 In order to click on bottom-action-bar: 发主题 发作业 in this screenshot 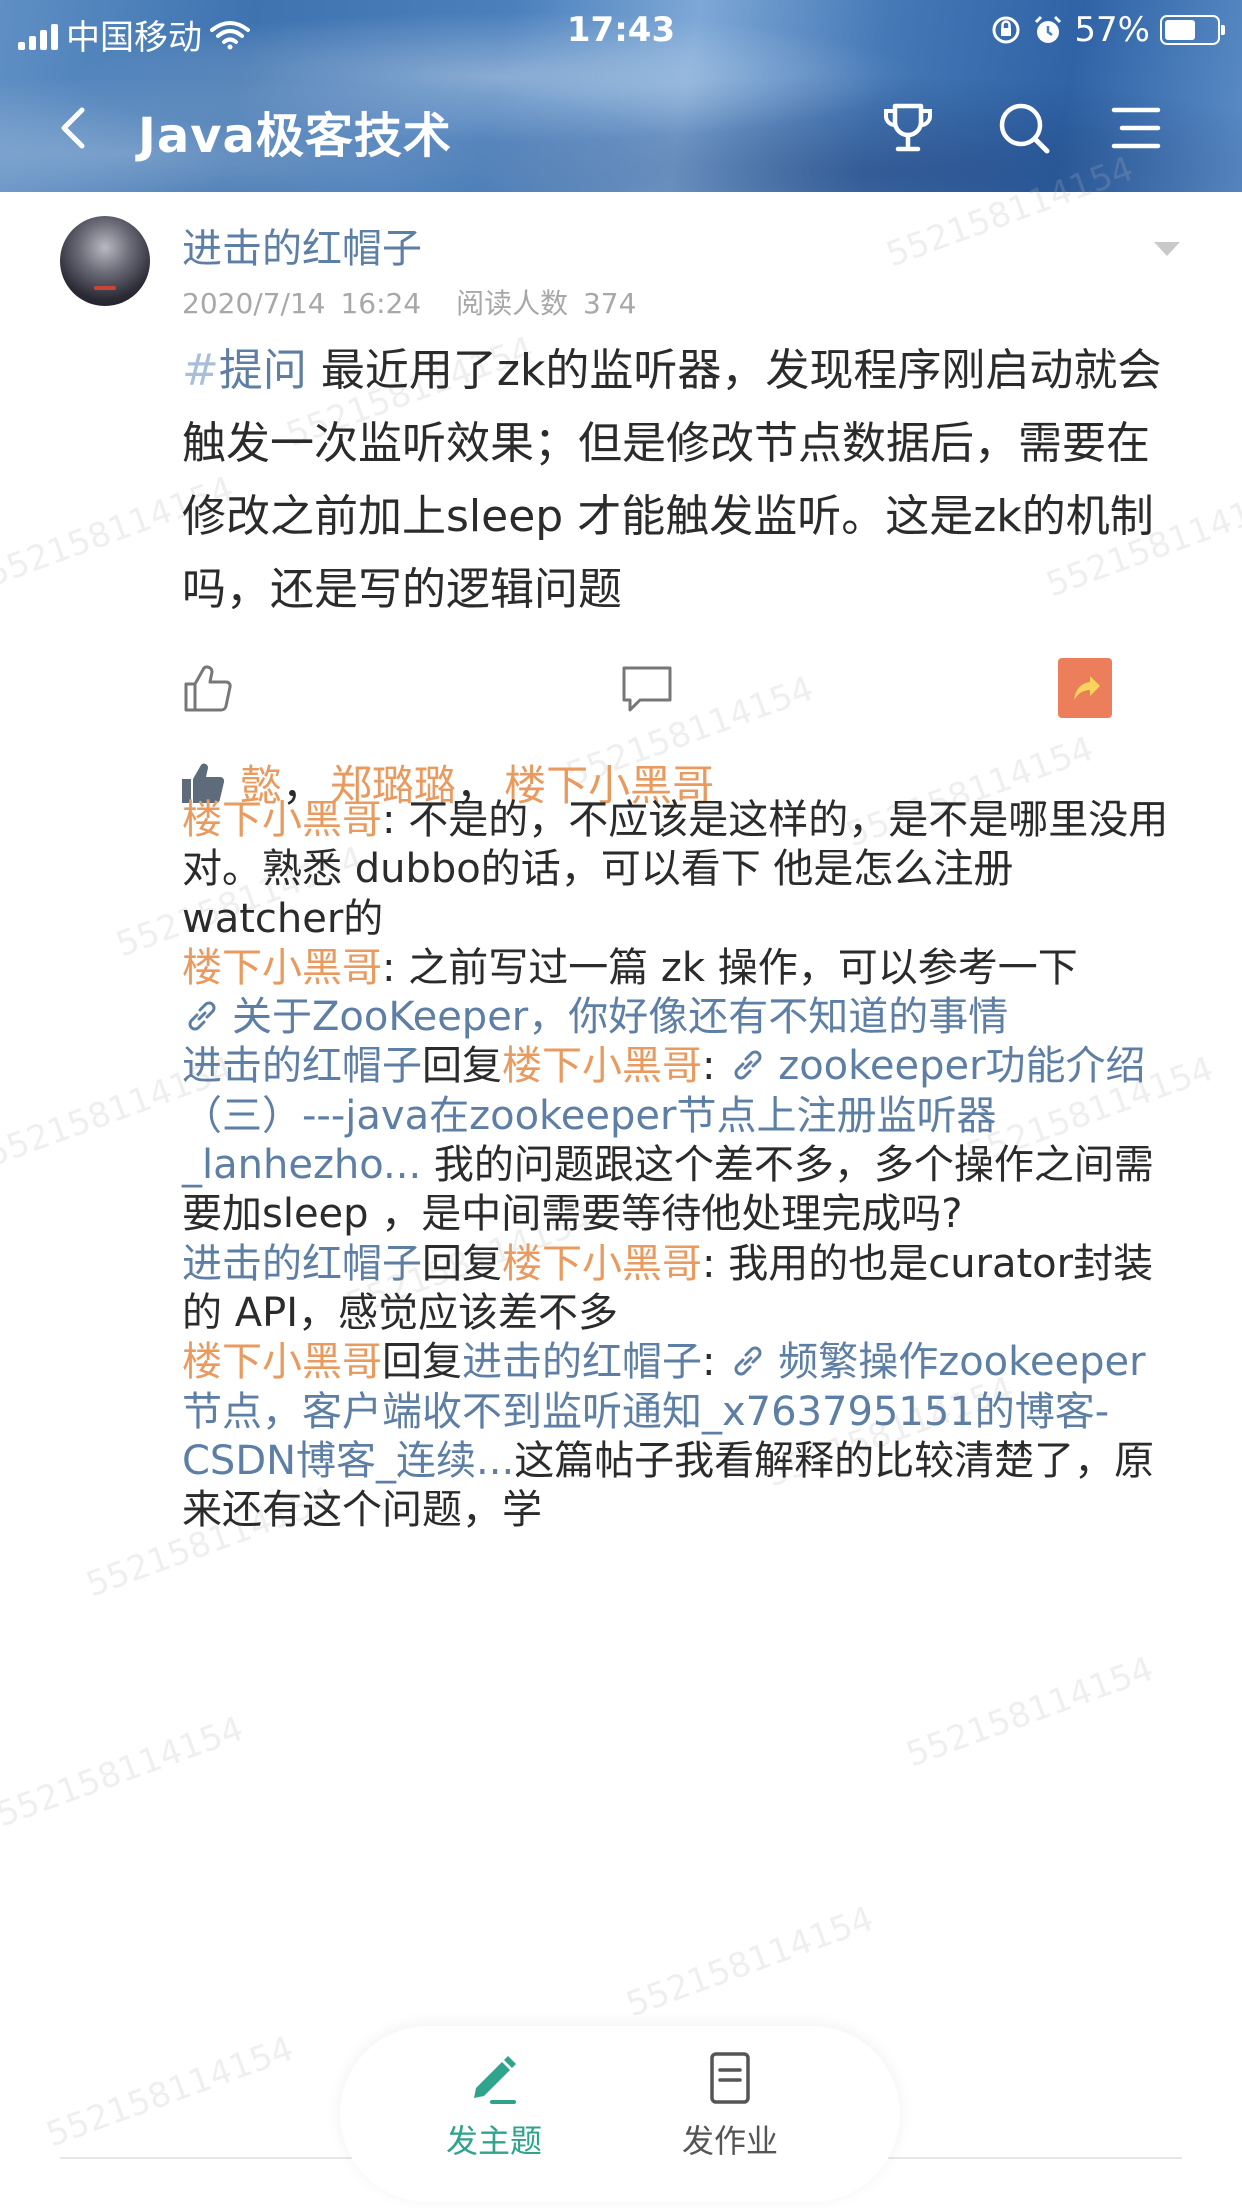, I will do `click(620, 2114)`.